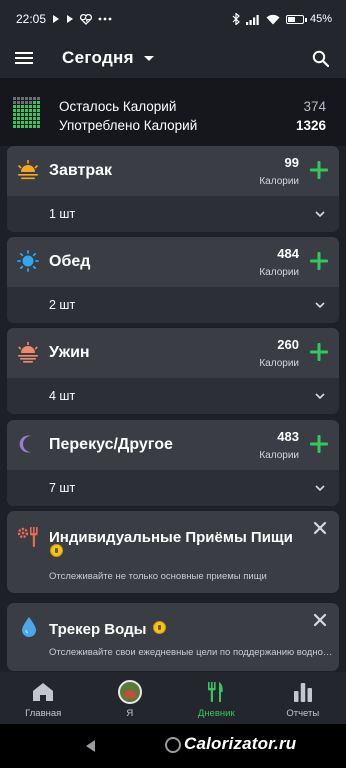  Describe the element at coordinates (173, 445) in the screenshot. I see `meal-header-snack: Перекус/Другое 483 Калории` at that location.